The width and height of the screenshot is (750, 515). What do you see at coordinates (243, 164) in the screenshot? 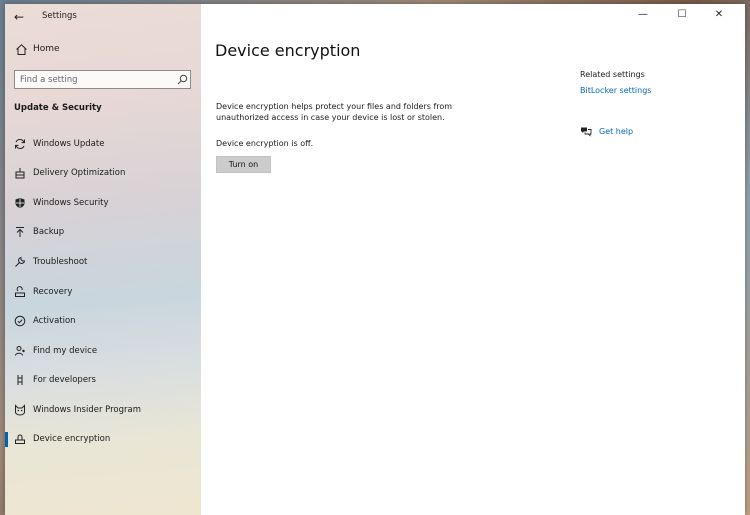
I see `turn-on-button: Turn on` at bounding box center [243, 164].